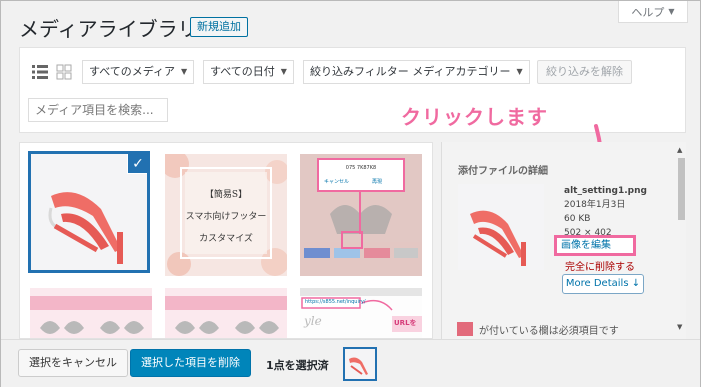  Describe the element at coordinates (361, 168) in the screenshot. I see `dialog-code: 075 7K87K8` at that location.